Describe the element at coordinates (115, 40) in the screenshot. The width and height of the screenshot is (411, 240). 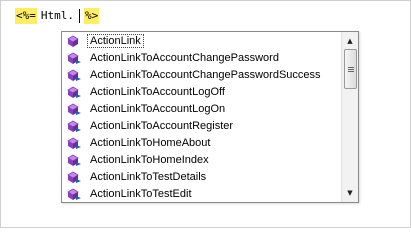
I see `completion-item-label: ActionLink` at that location.